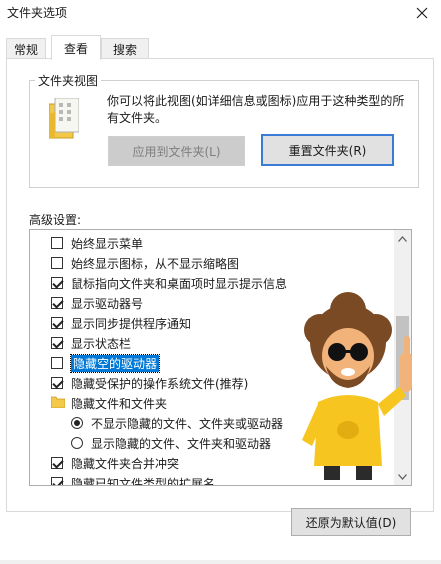 This screenshot has width=441, height=564. I want to click on list-item: 隐藏受保护的操作系统文件(推荐), so click(149, 383).